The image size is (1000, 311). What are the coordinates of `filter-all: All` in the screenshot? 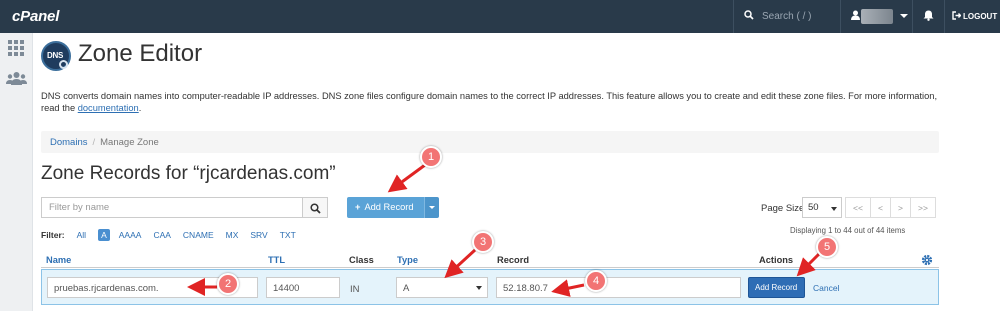 It's located at (81, 235).